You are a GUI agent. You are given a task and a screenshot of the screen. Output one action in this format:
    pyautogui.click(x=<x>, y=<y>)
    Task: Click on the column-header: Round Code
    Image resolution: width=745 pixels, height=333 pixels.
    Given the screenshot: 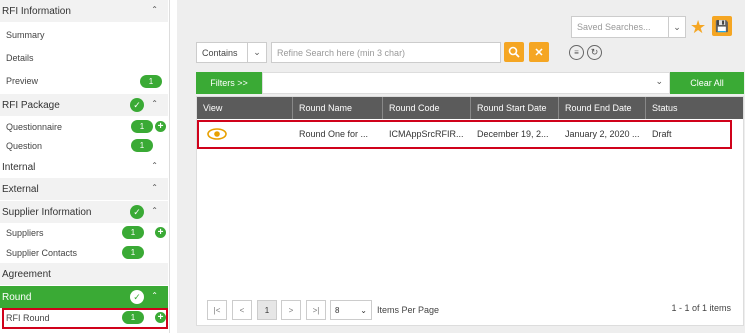 What is the action you would take?
    pyautogui.click(x=427, y=108)
    